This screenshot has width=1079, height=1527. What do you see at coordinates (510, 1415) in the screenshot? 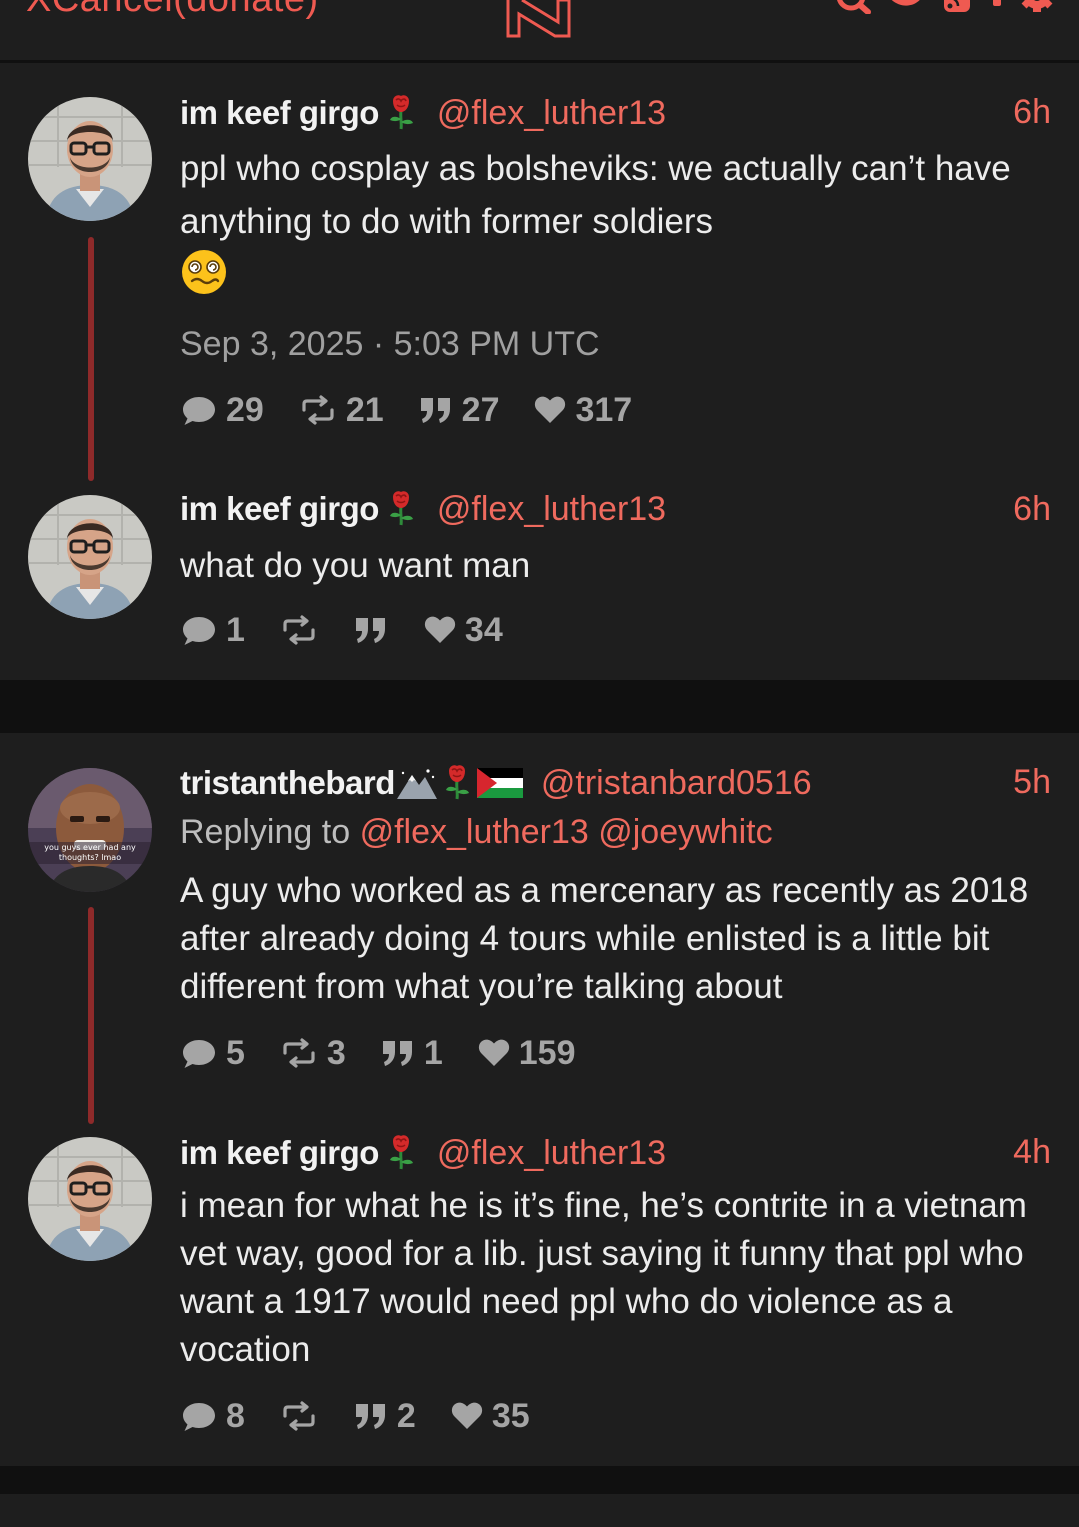
I see `like-count: 35` at bounding box center [510, 1415].